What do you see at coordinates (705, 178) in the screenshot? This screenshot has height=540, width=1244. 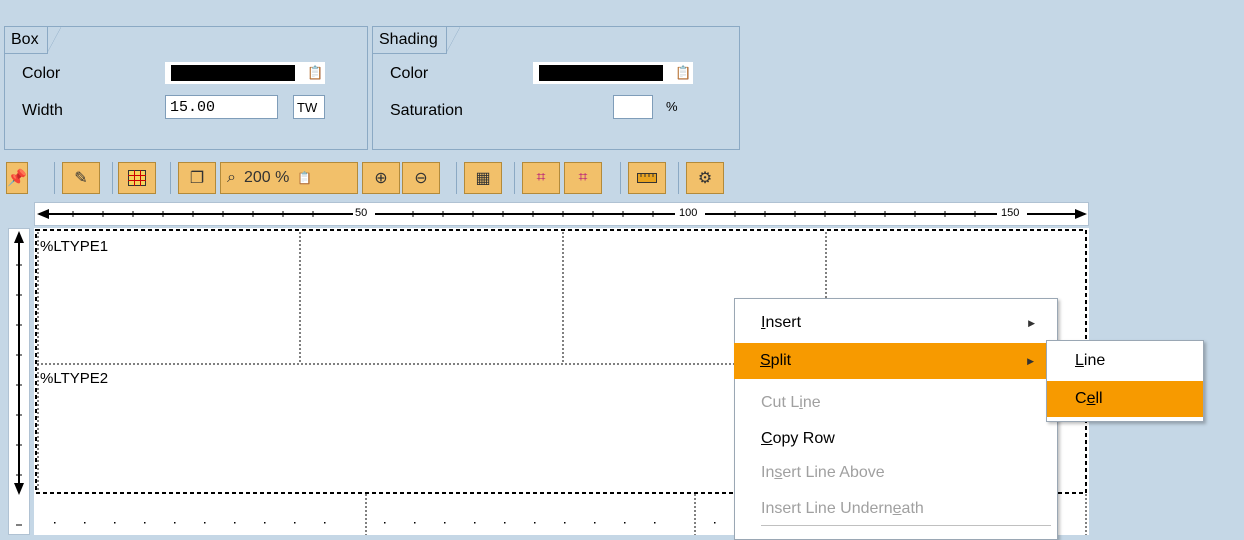 I see `settings-icon: ⚙` at bounding box center [705, 178].